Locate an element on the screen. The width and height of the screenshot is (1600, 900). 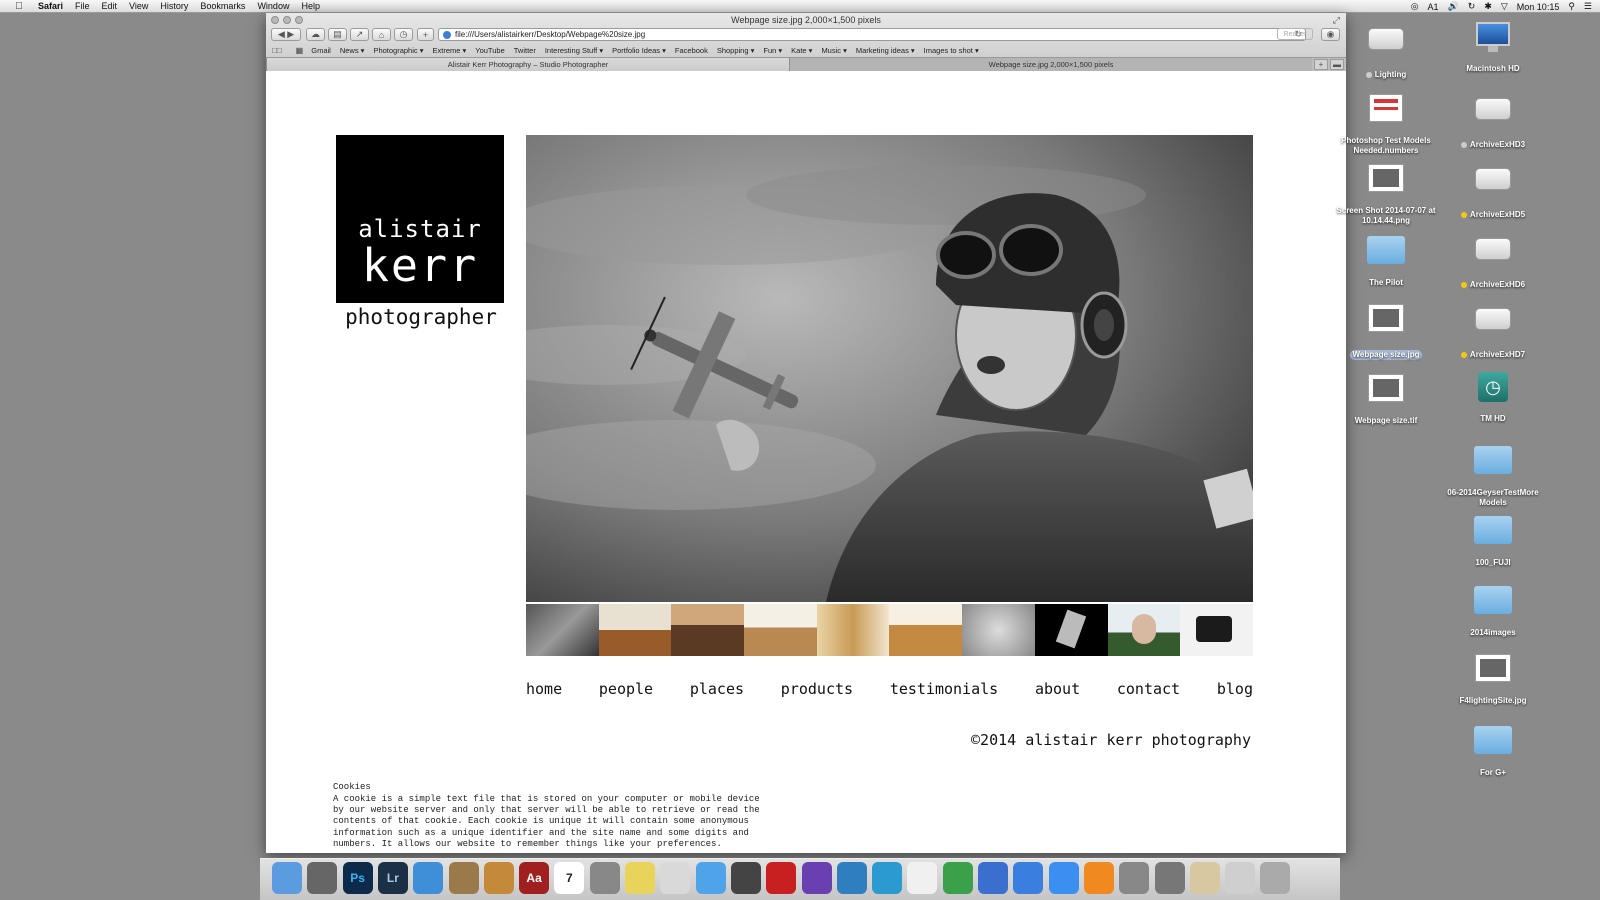
utility-icon is located at coordinates (1169, 878).